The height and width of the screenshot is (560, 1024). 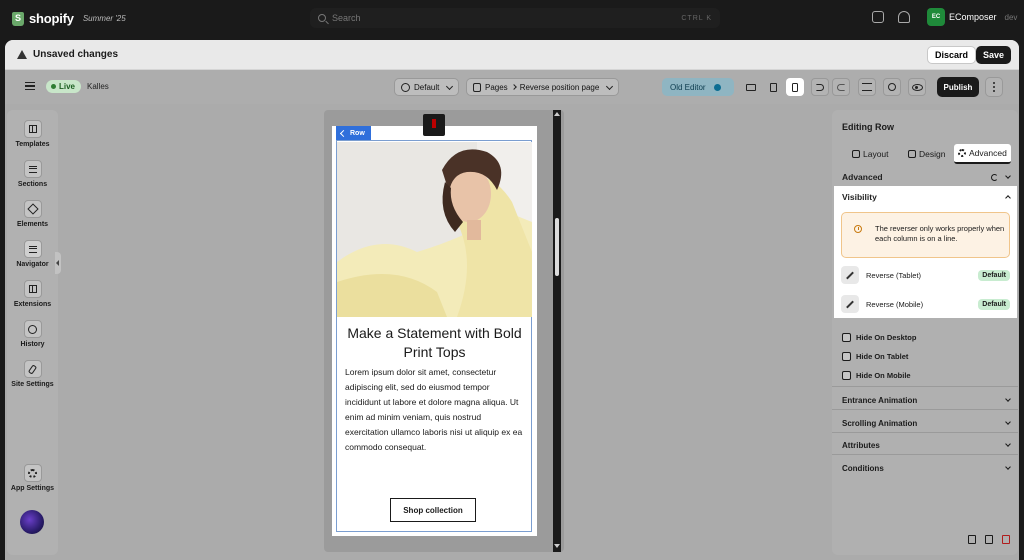 What do you see at coordinates (820, 87) in the screenshot?
I see `undo-button` at bounding box center [820, 87].